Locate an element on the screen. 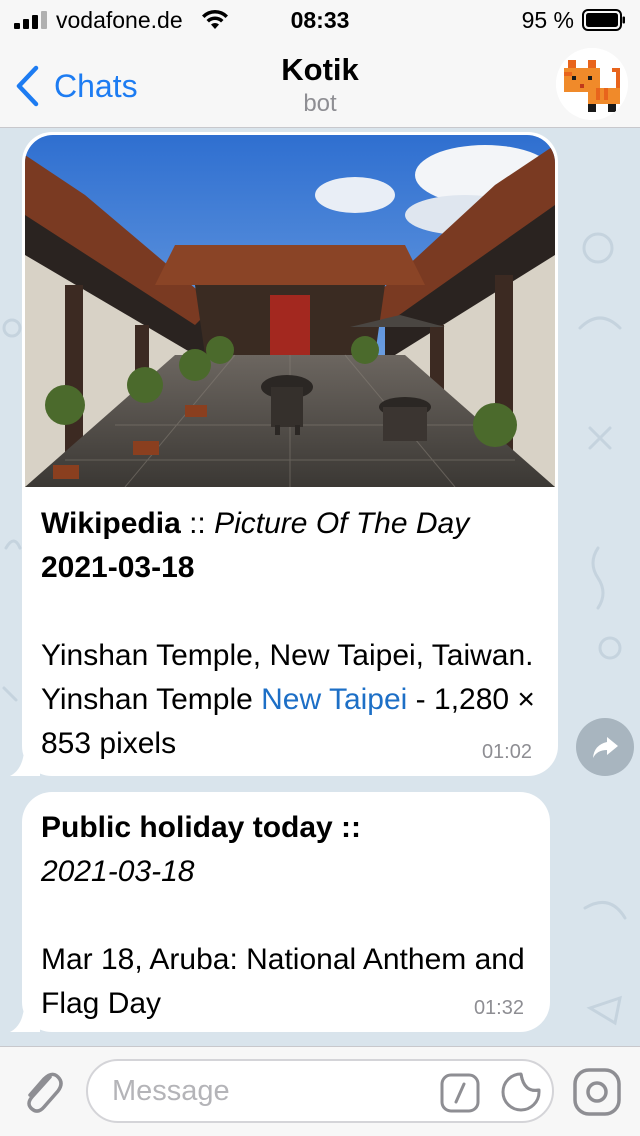 The image size is (640, 1136). avatar is located at coordinates (592, 84).